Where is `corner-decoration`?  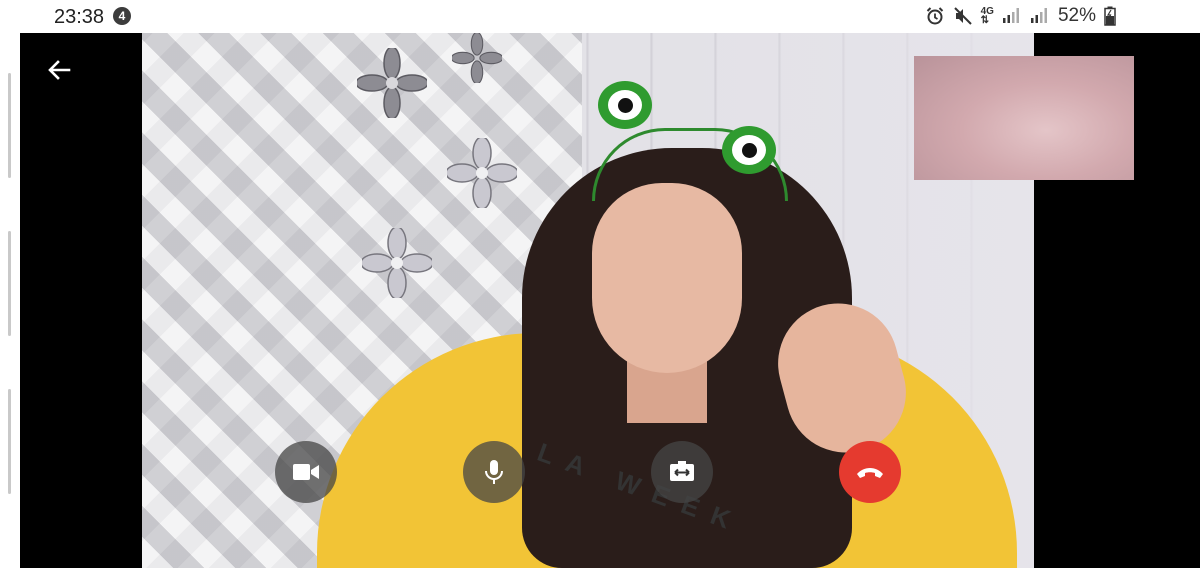
corner-decoration is located at coordinates (1177, 49).